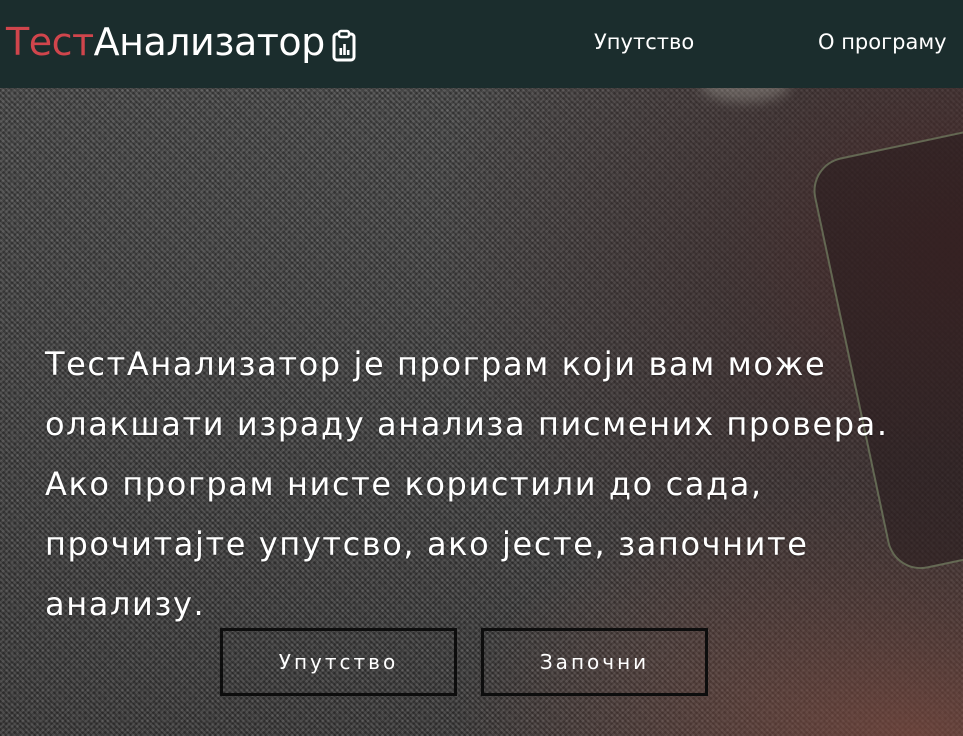  What do you see at coordinates (338, 662) in the screenshot?
I see `instructions-button: Упутство` at bounding box center [338, 662].